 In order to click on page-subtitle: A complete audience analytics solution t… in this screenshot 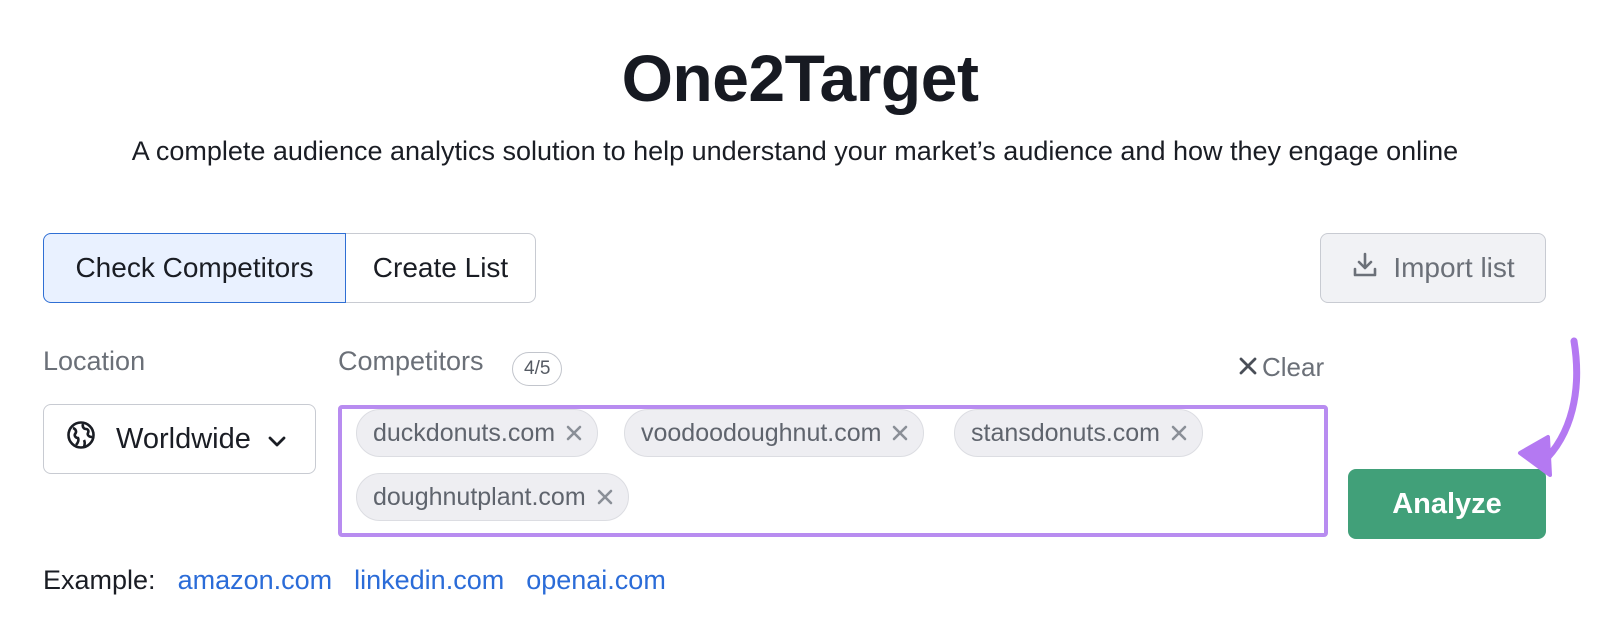, I will do `click(795, 151)`.